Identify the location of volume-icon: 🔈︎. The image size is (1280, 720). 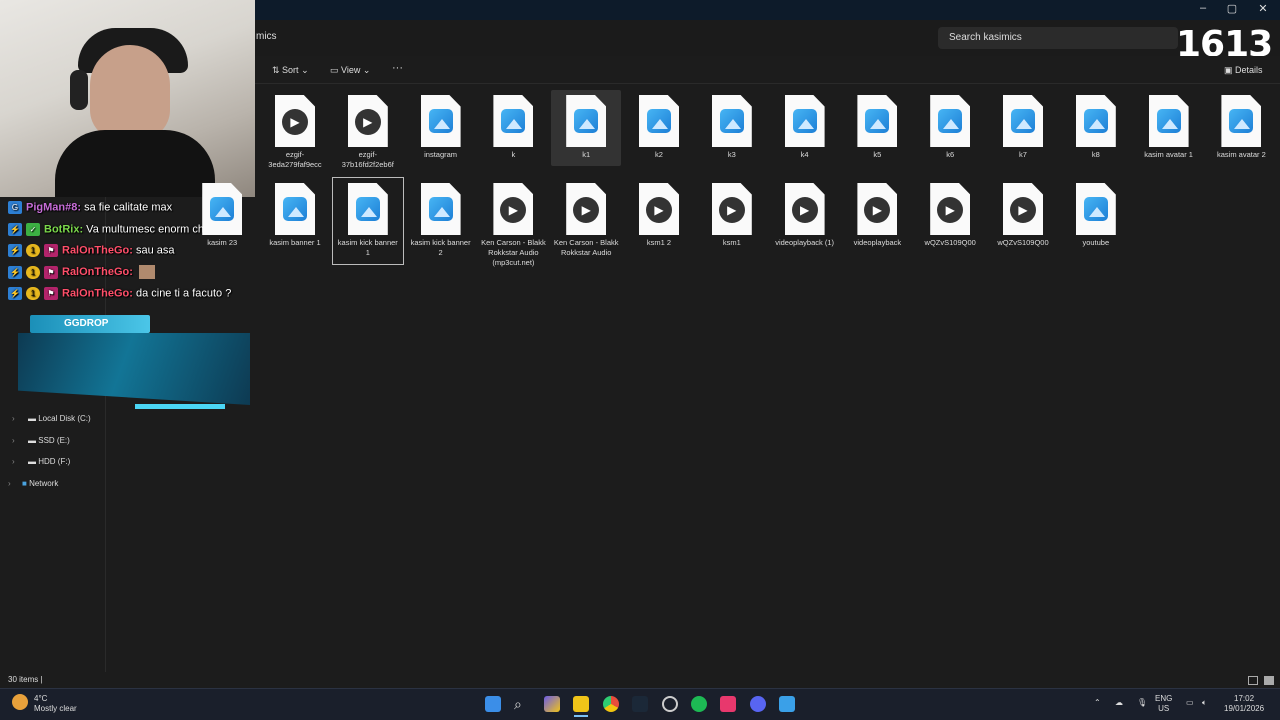
(1204, 703).